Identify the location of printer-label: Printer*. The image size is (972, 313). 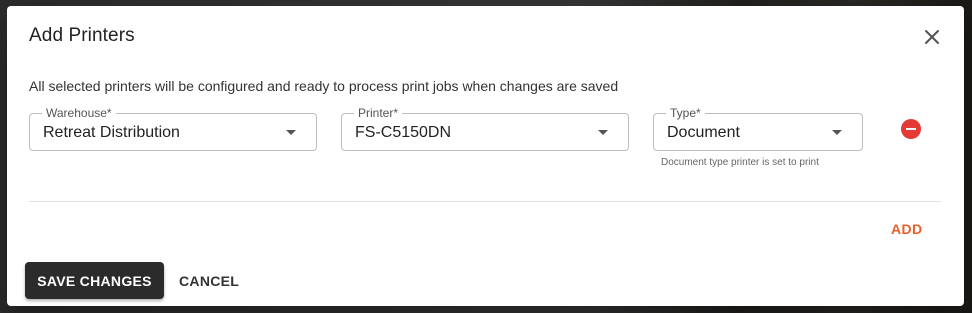
(378, 113).